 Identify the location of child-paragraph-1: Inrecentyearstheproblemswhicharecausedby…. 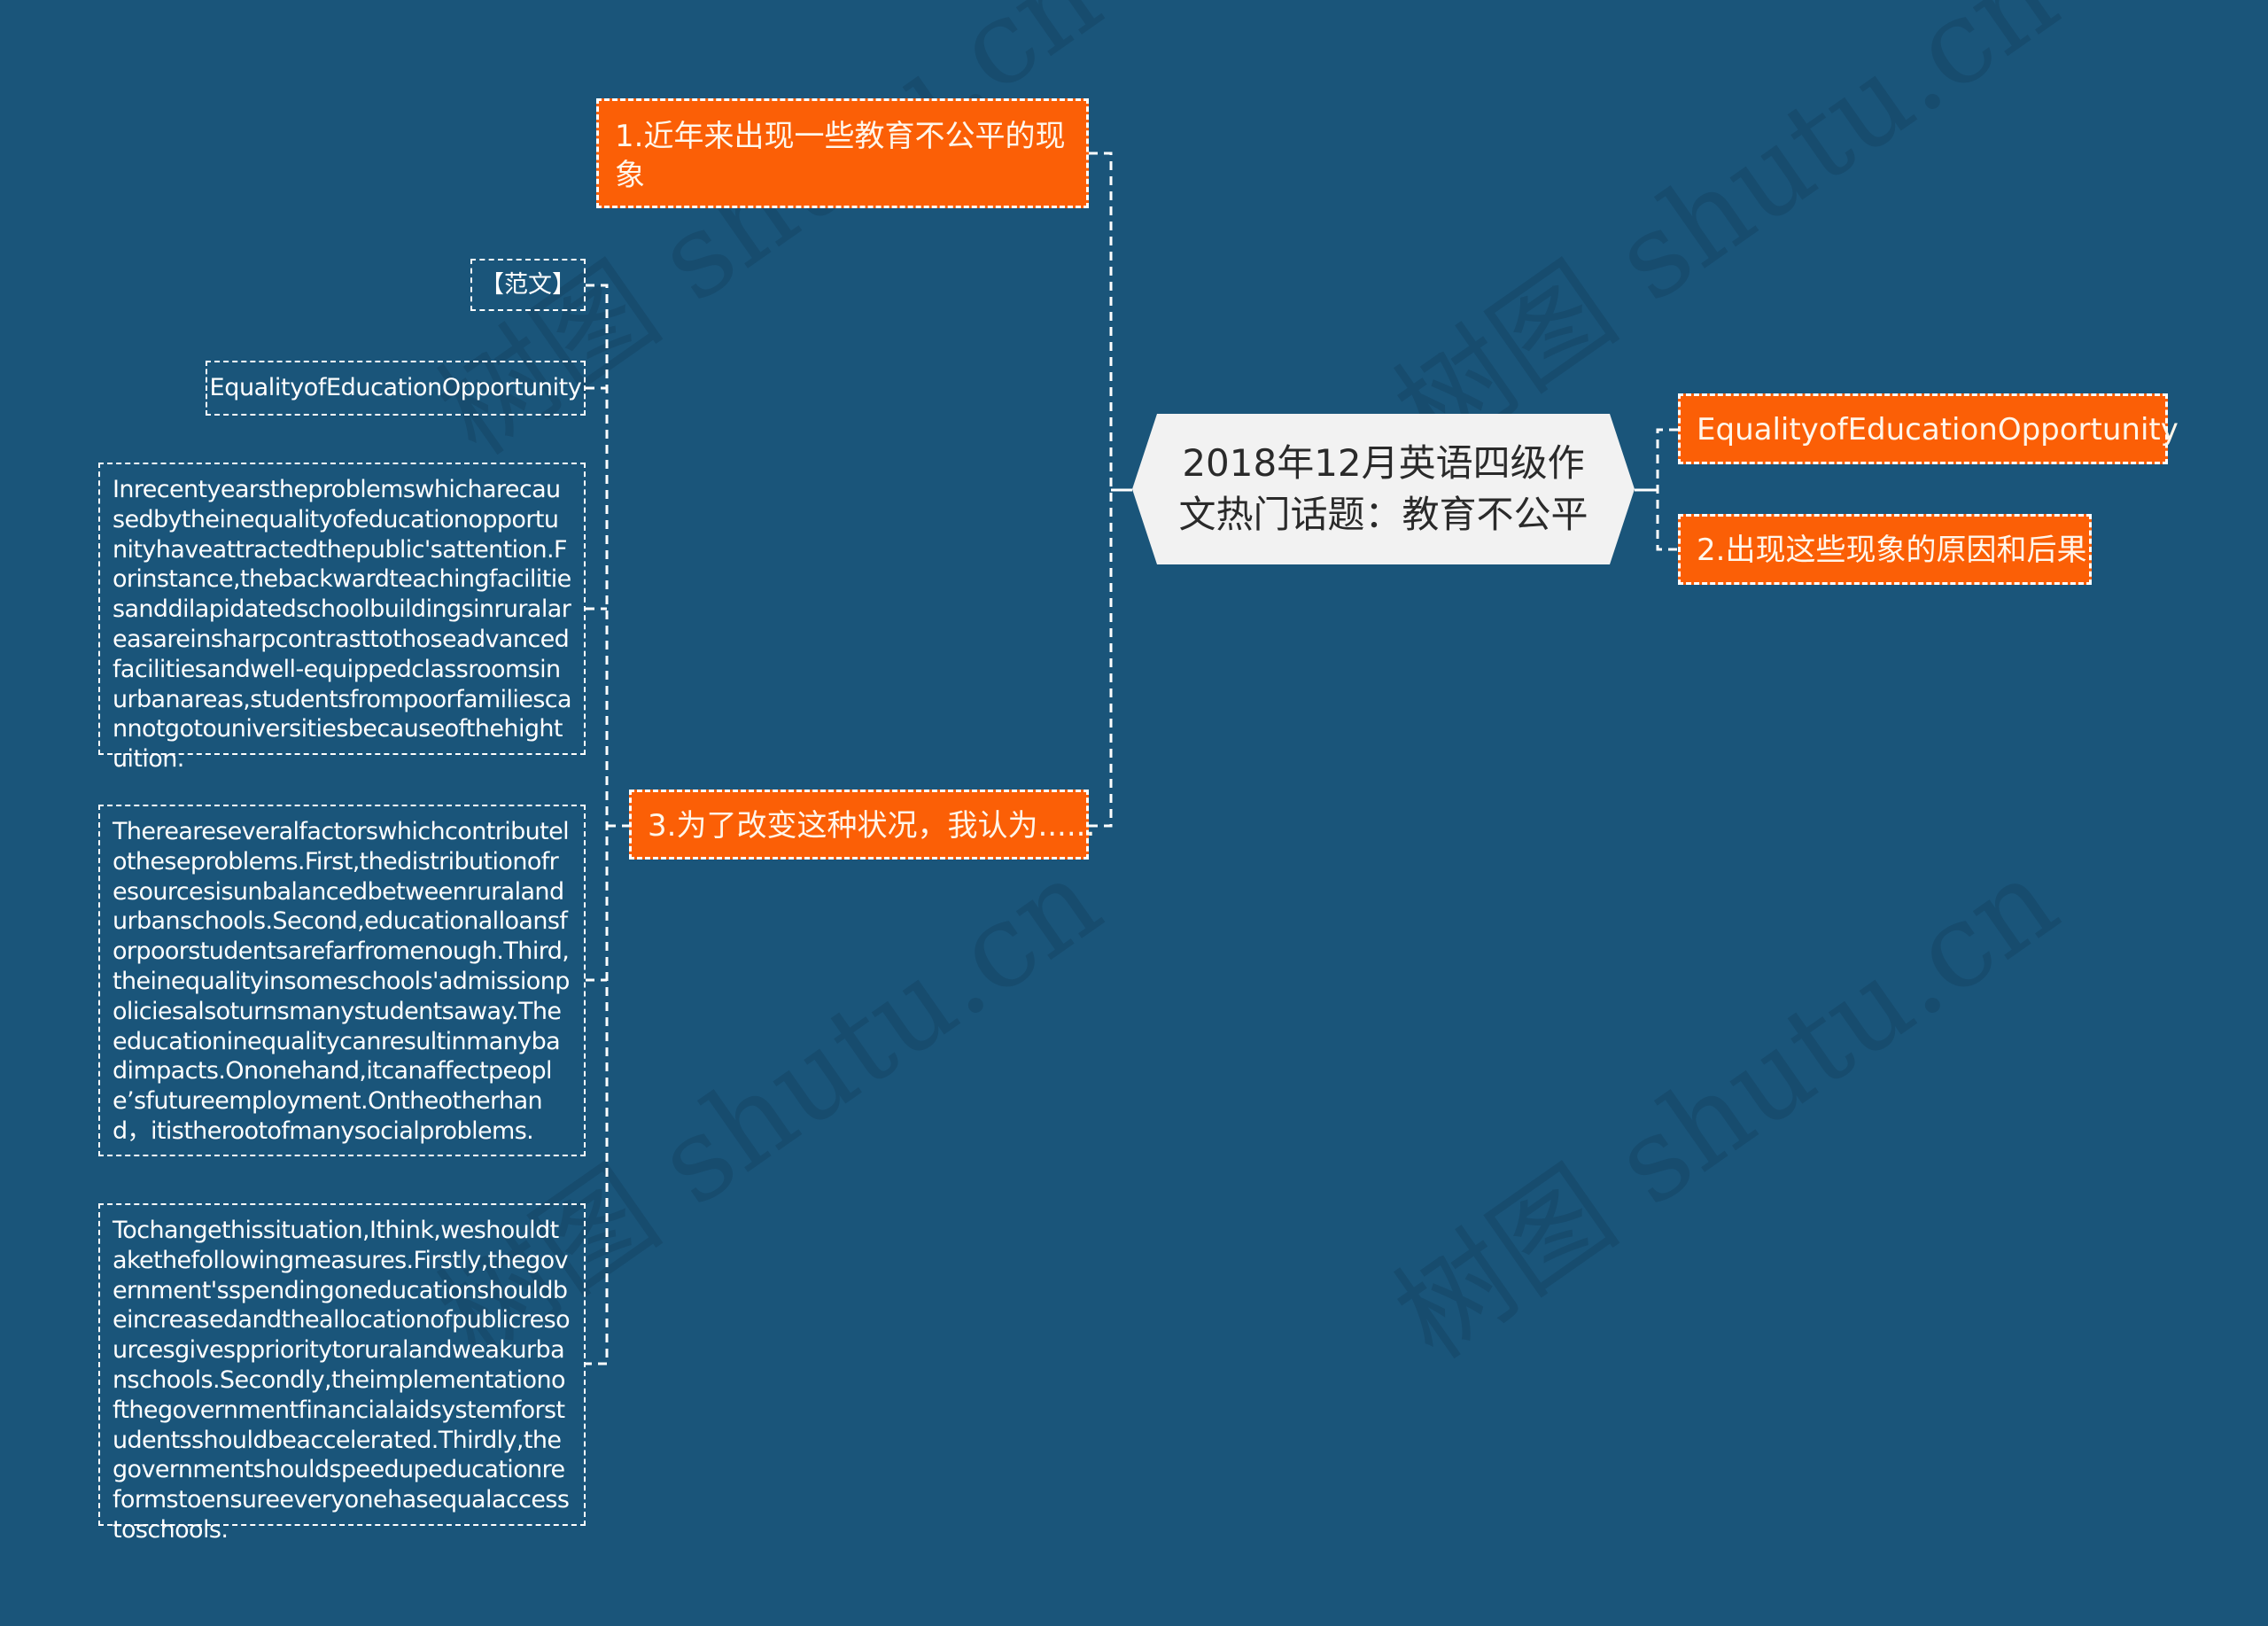
(342, 618).